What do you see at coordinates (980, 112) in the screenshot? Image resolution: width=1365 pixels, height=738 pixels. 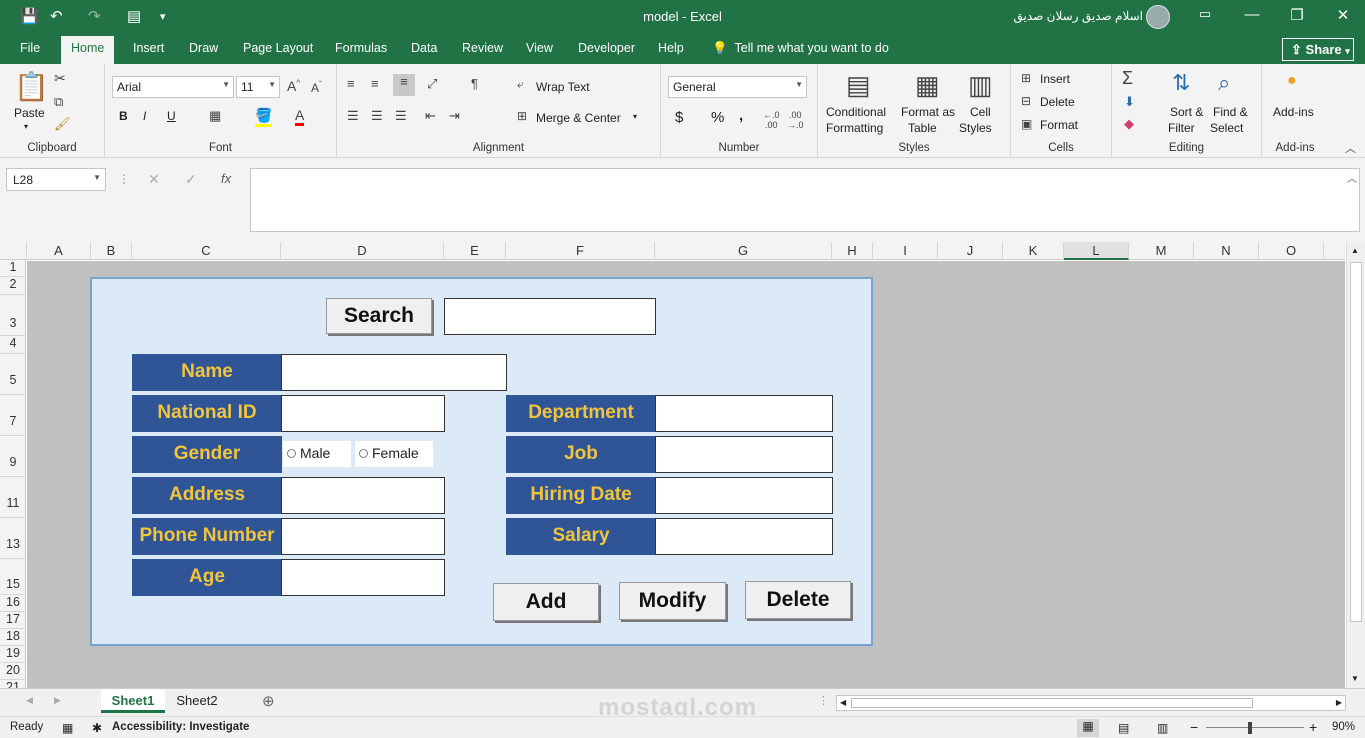 I see `cell-styles-line1: Cell` at bounding box center [980, 112].